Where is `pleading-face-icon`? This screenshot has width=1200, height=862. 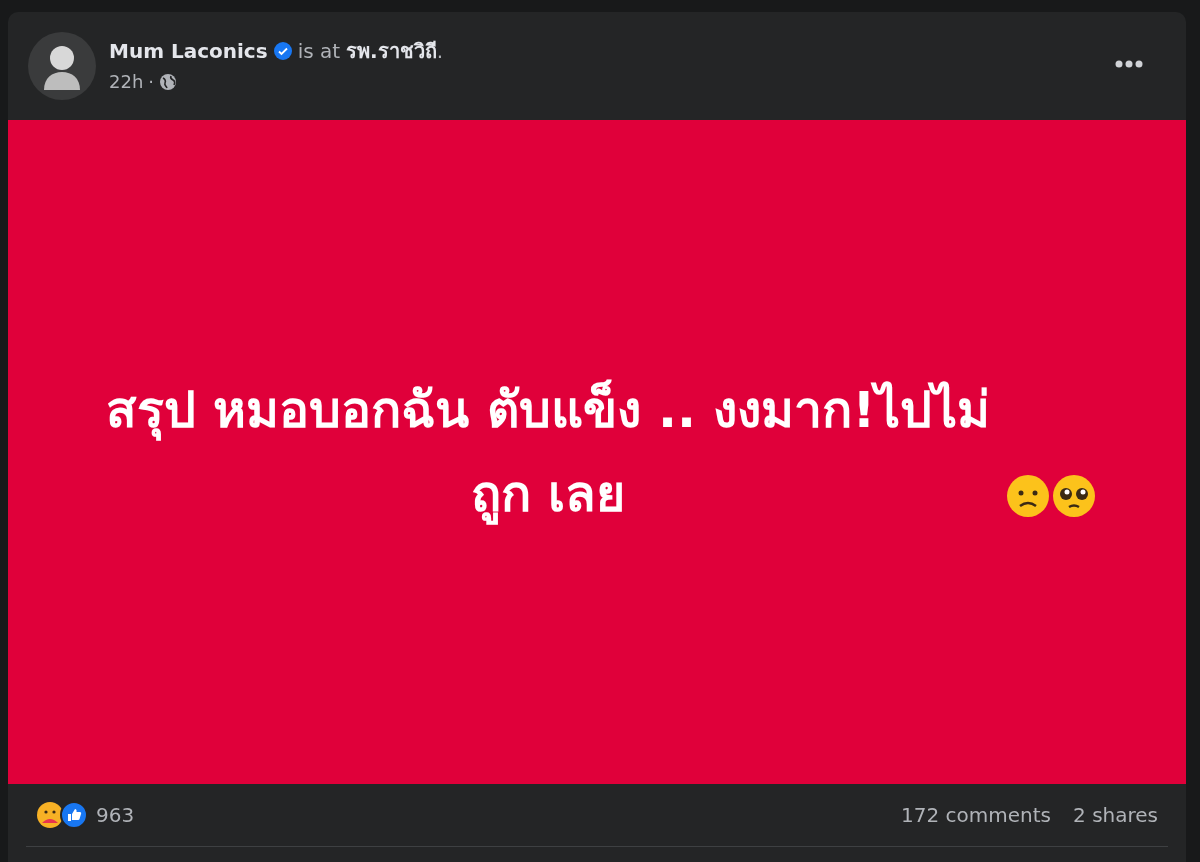
pleading-face-icon is located at coordinates (1074, 496).